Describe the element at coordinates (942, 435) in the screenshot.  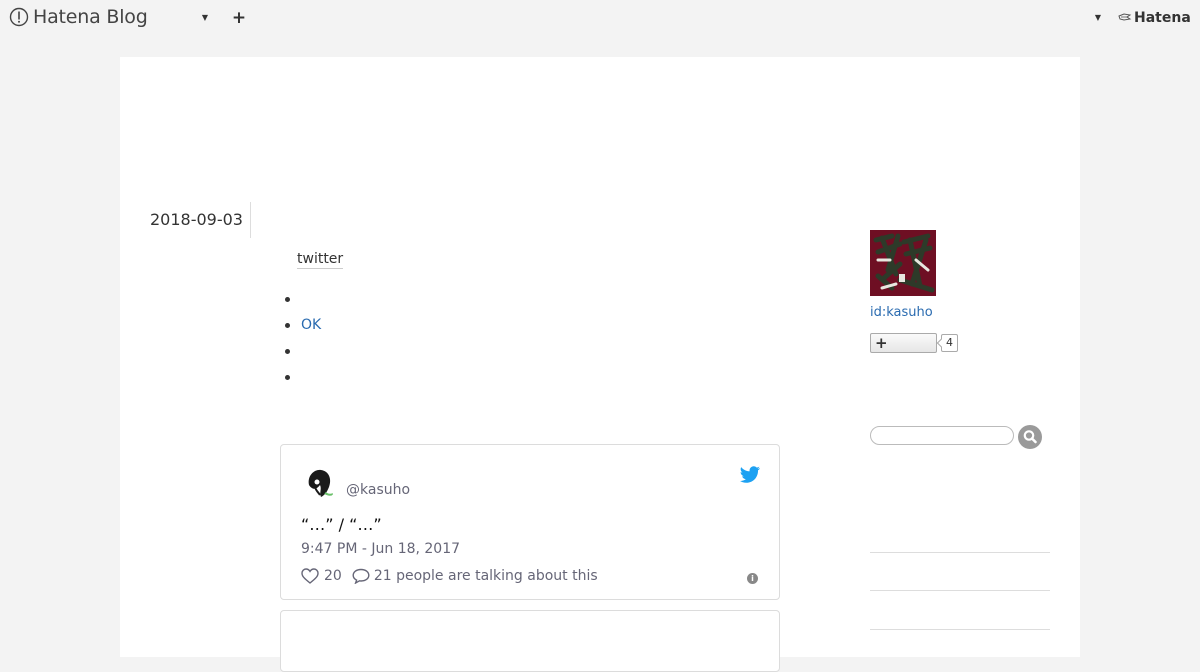
I see `search-input` at that location.